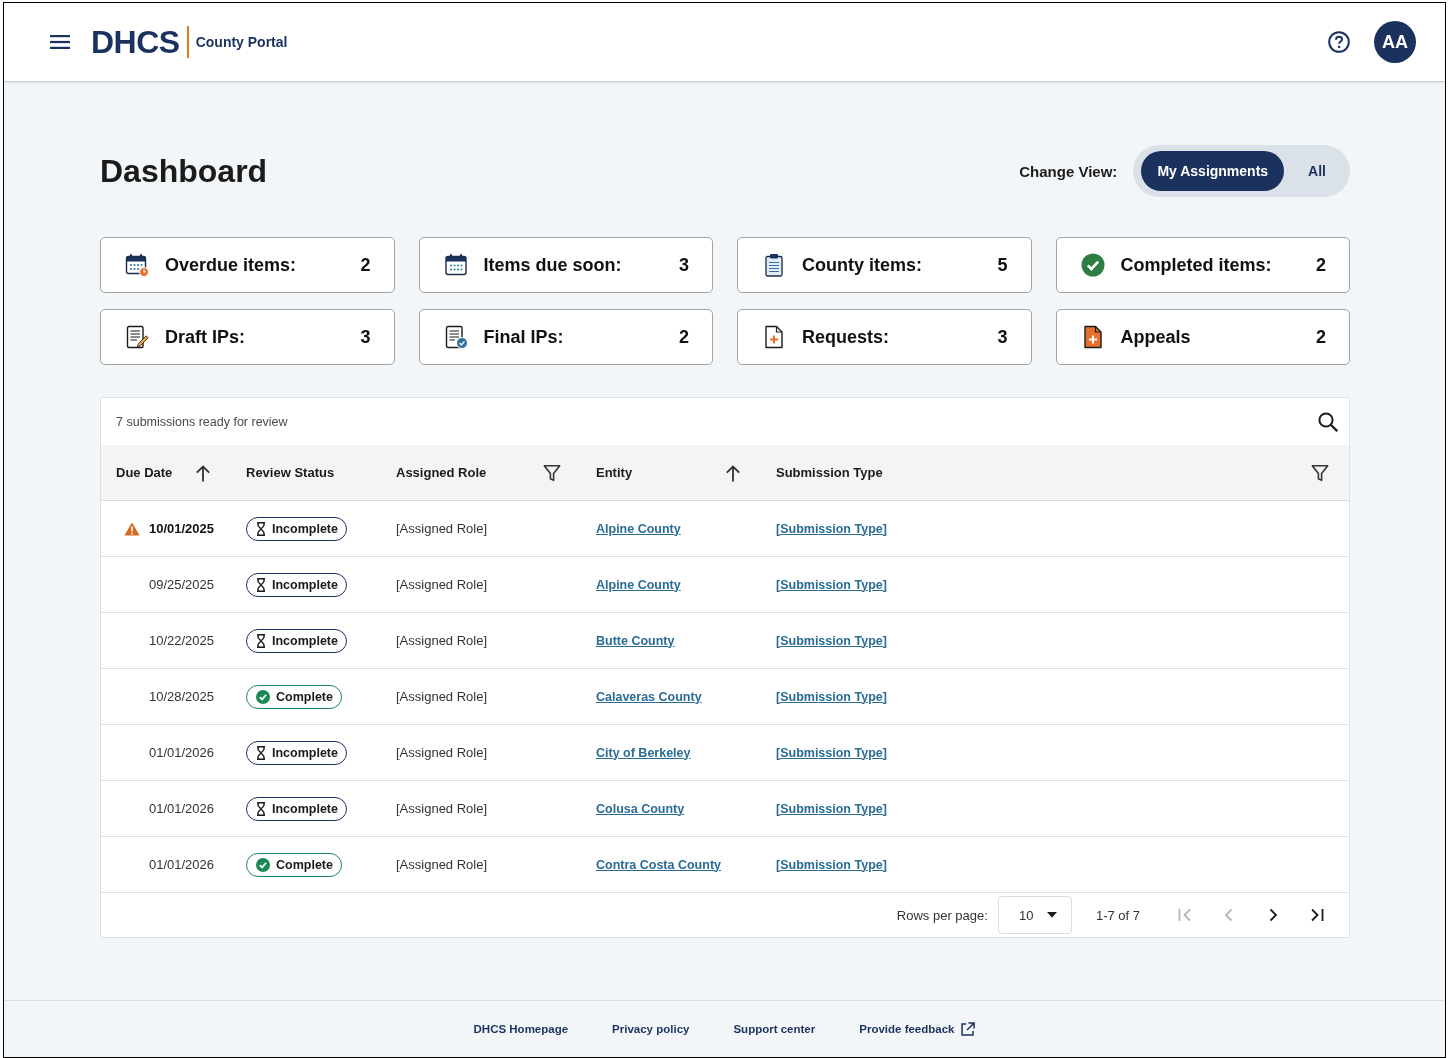  I want to click on table-caption: 7 submissions ready for review, so click(202, 421).